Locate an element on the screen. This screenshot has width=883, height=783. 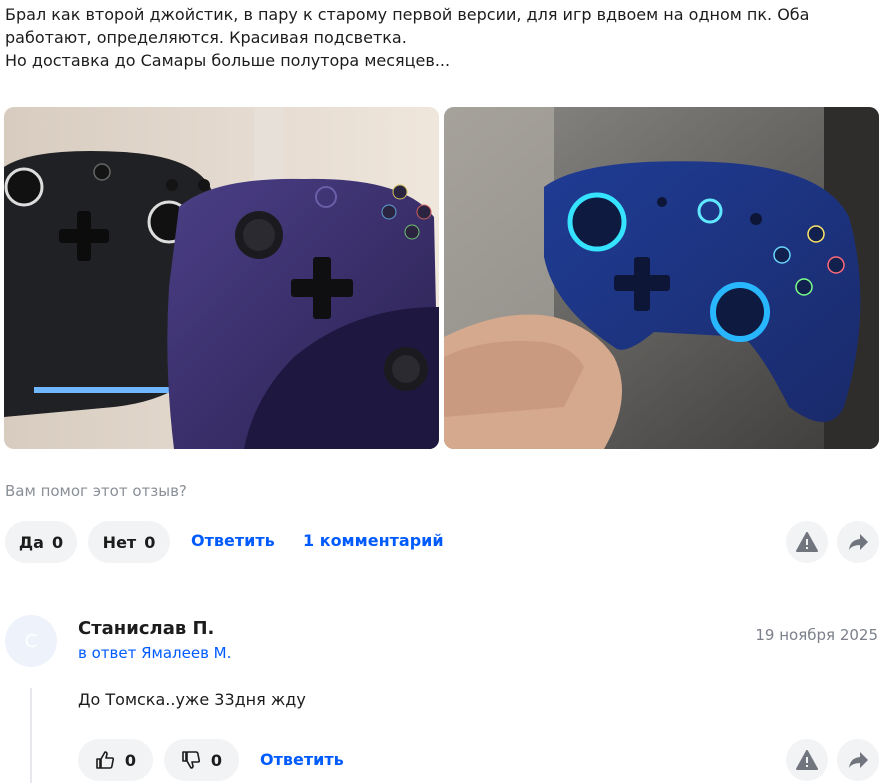
dislike-count: 0 is located at coordinates (216, 760).